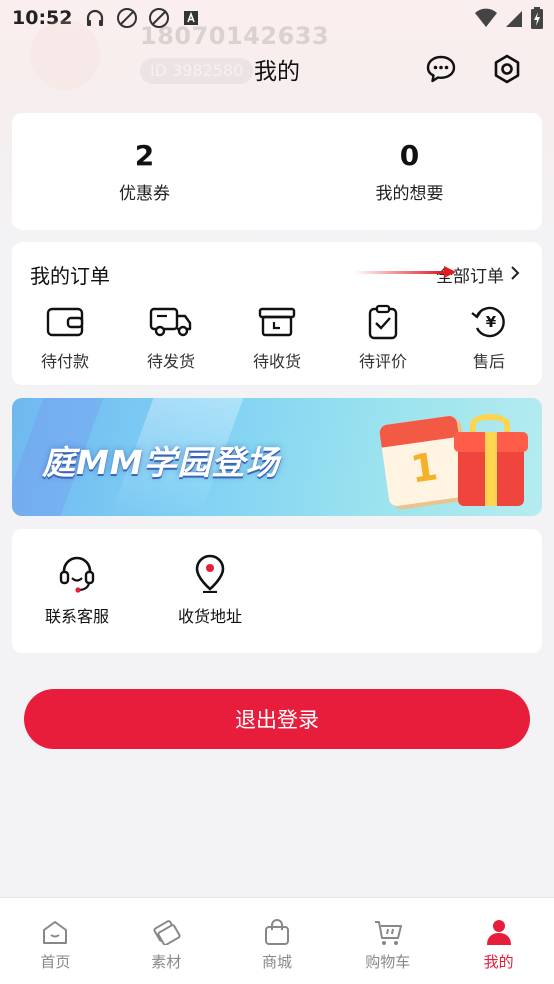 This screenshot has height=984, width=554. Describe the element at coordinates (166, 962) in the screenshot. I see `tab-material-label: 素材` at that location.